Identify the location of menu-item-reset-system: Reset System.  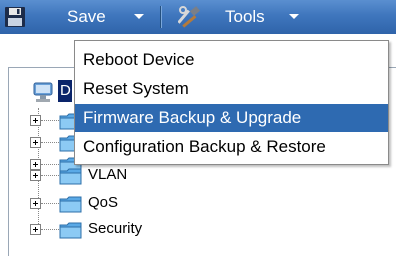
(231, 89).